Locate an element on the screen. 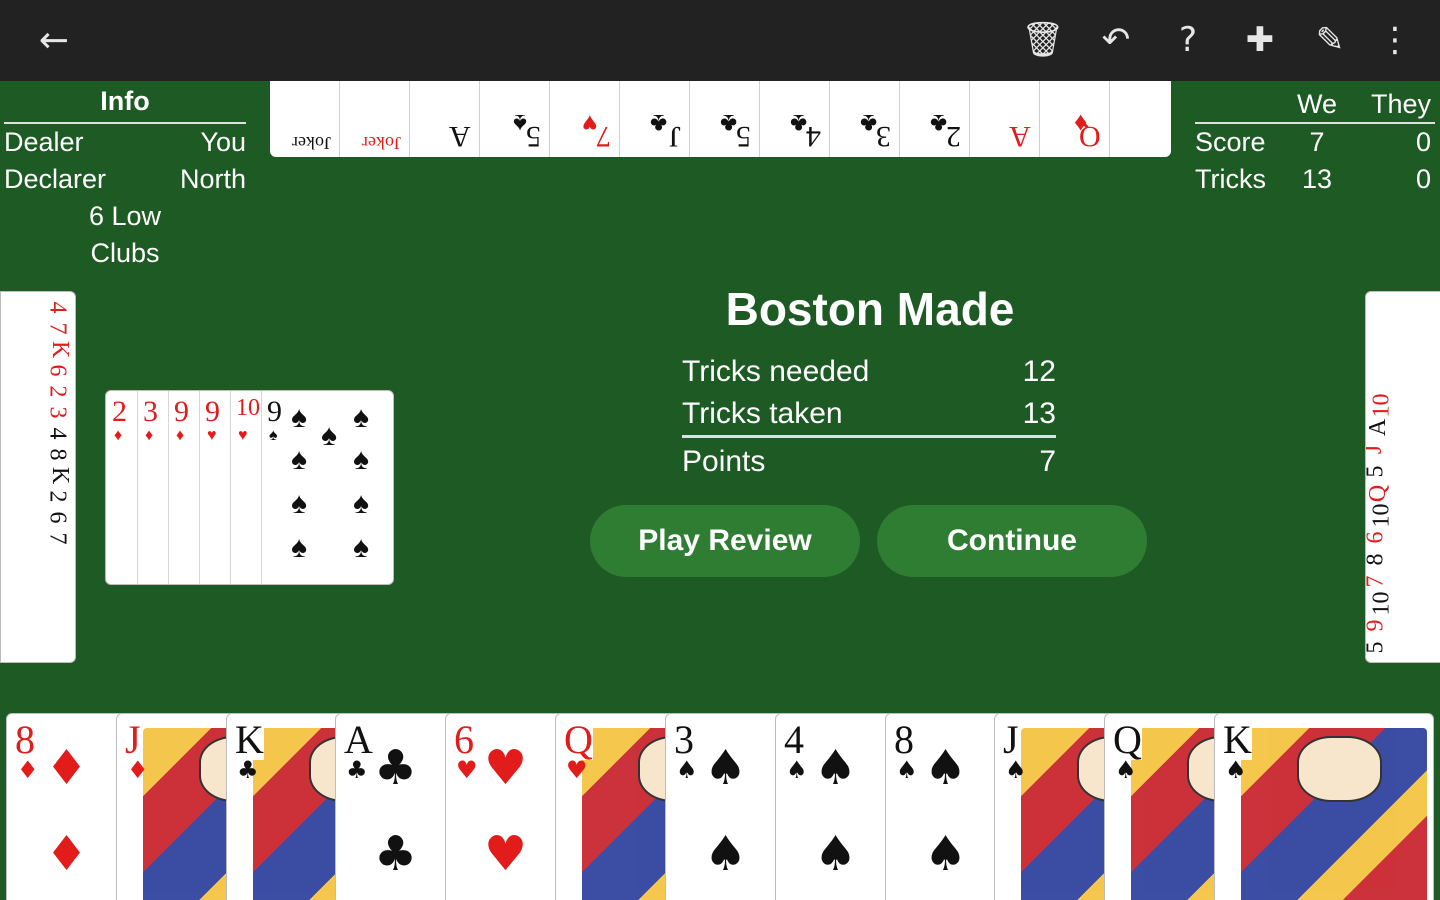 This screenshot has height=900, width=1440. hand-card: K ♠ is located at coordinates (1324, 806).